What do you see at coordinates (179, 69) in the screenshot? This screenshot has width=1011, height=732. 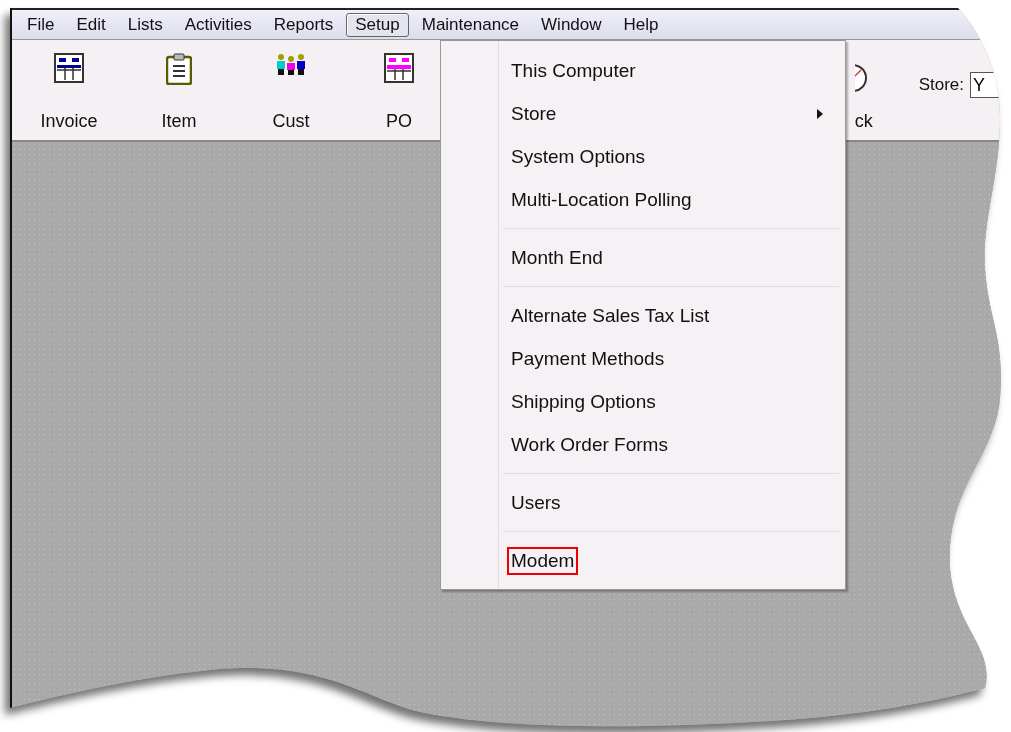 I see `clipboard-icon` at bounding box center [179, 69].